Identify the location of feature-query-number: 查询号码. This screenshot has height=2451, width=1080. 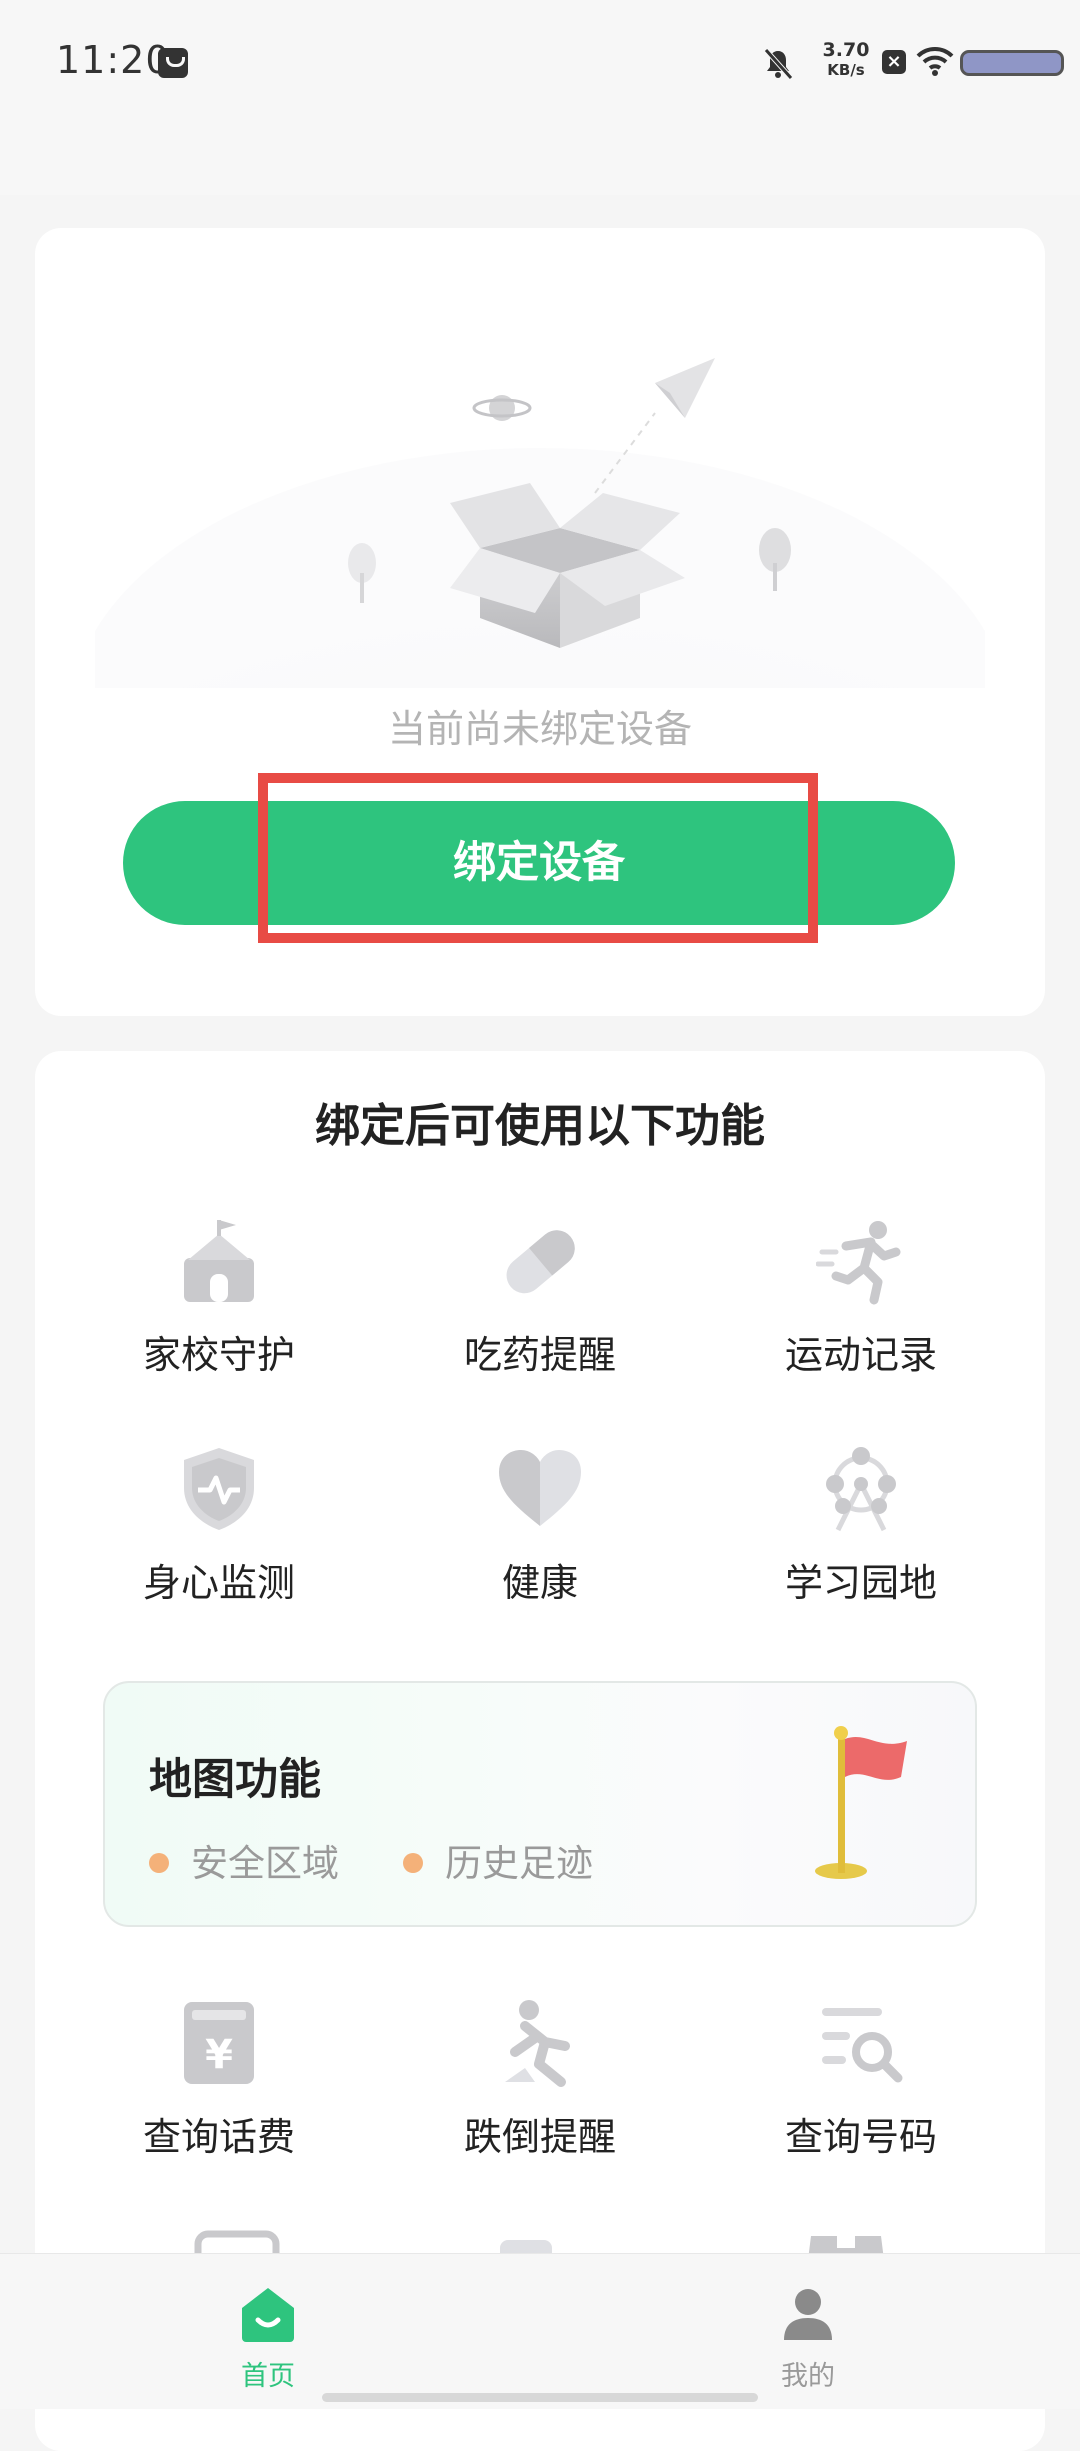
(861, 2088).